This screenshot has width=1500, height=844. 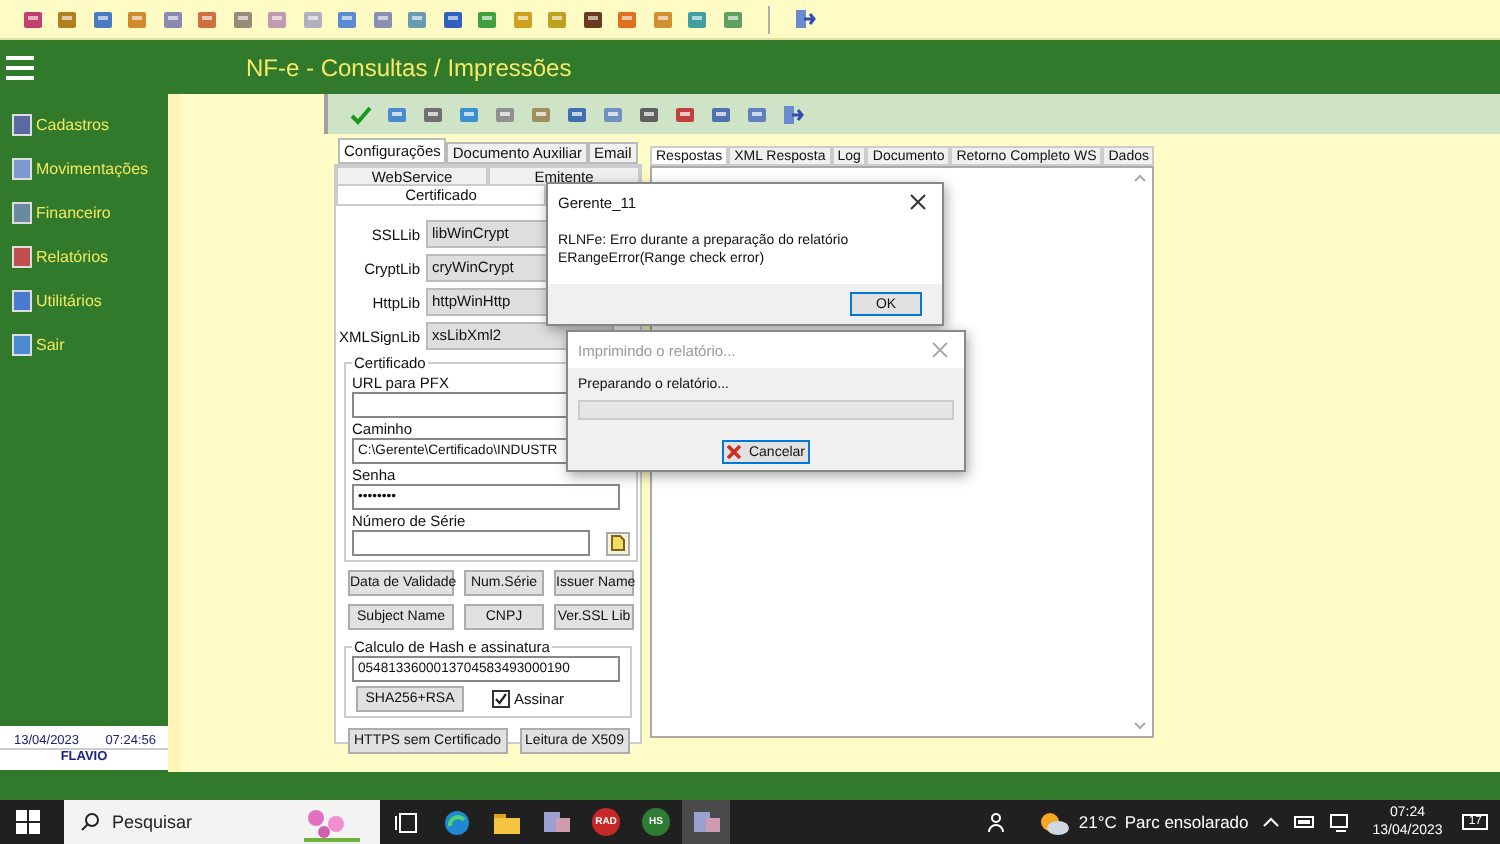 I want to click on weather-temperature: 21°C, so click(x=1097, y=822).